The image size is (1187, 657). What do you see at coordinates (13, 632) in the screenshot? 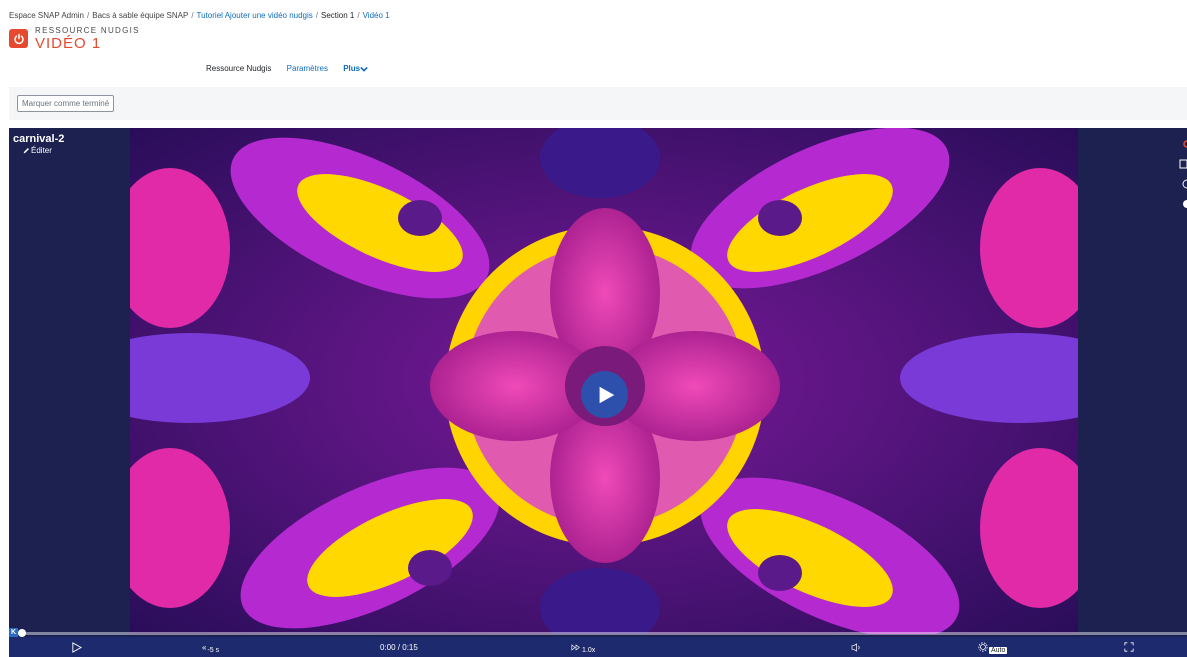
I see `start-marker: K` at bounding box center [13, 632].